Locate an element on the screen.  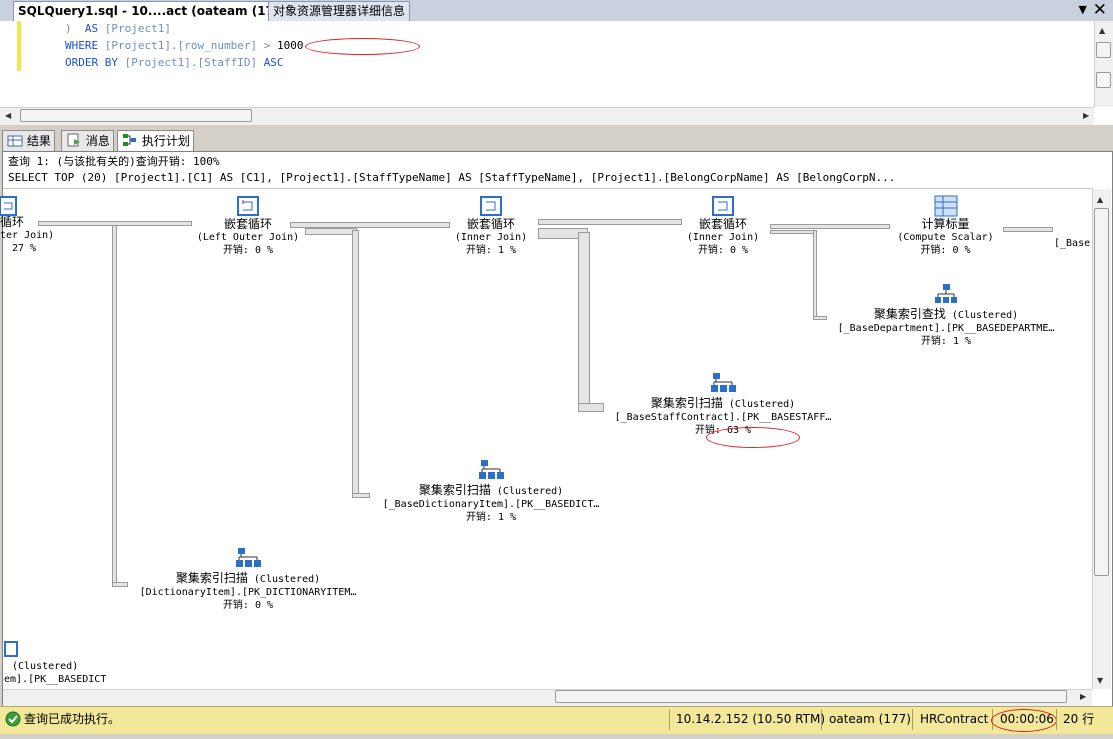
code-line-1: ) AS [Project1] is located at coordinates (118, 28).